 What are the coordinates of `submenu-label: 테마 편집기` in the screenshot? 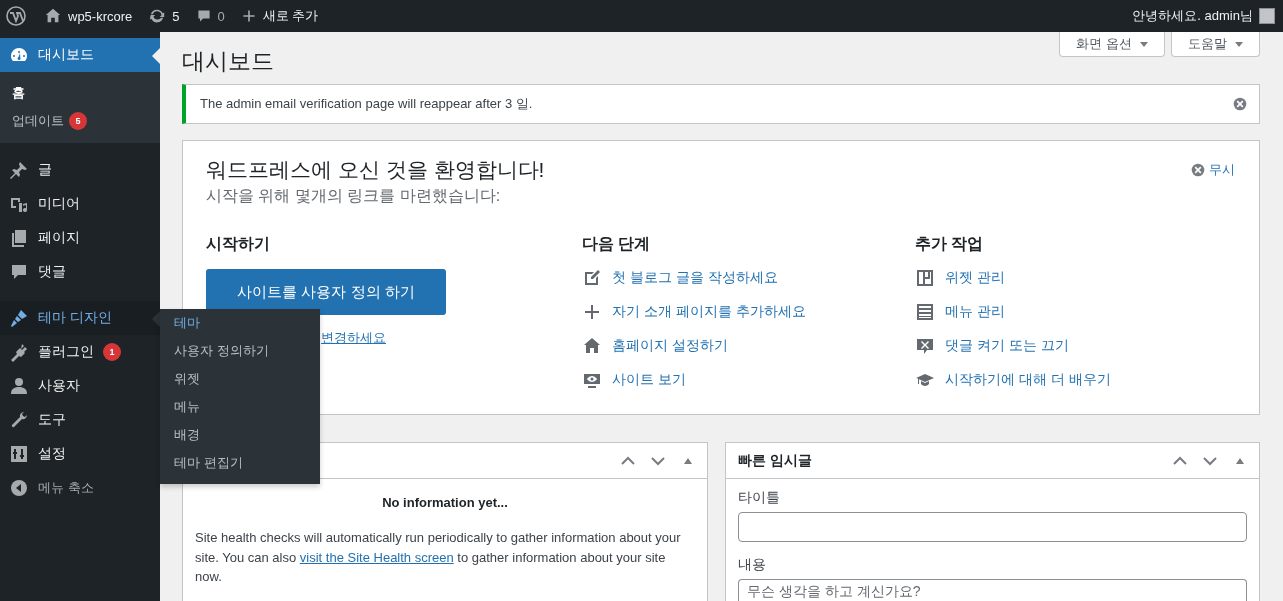 It's located at (208, 463).